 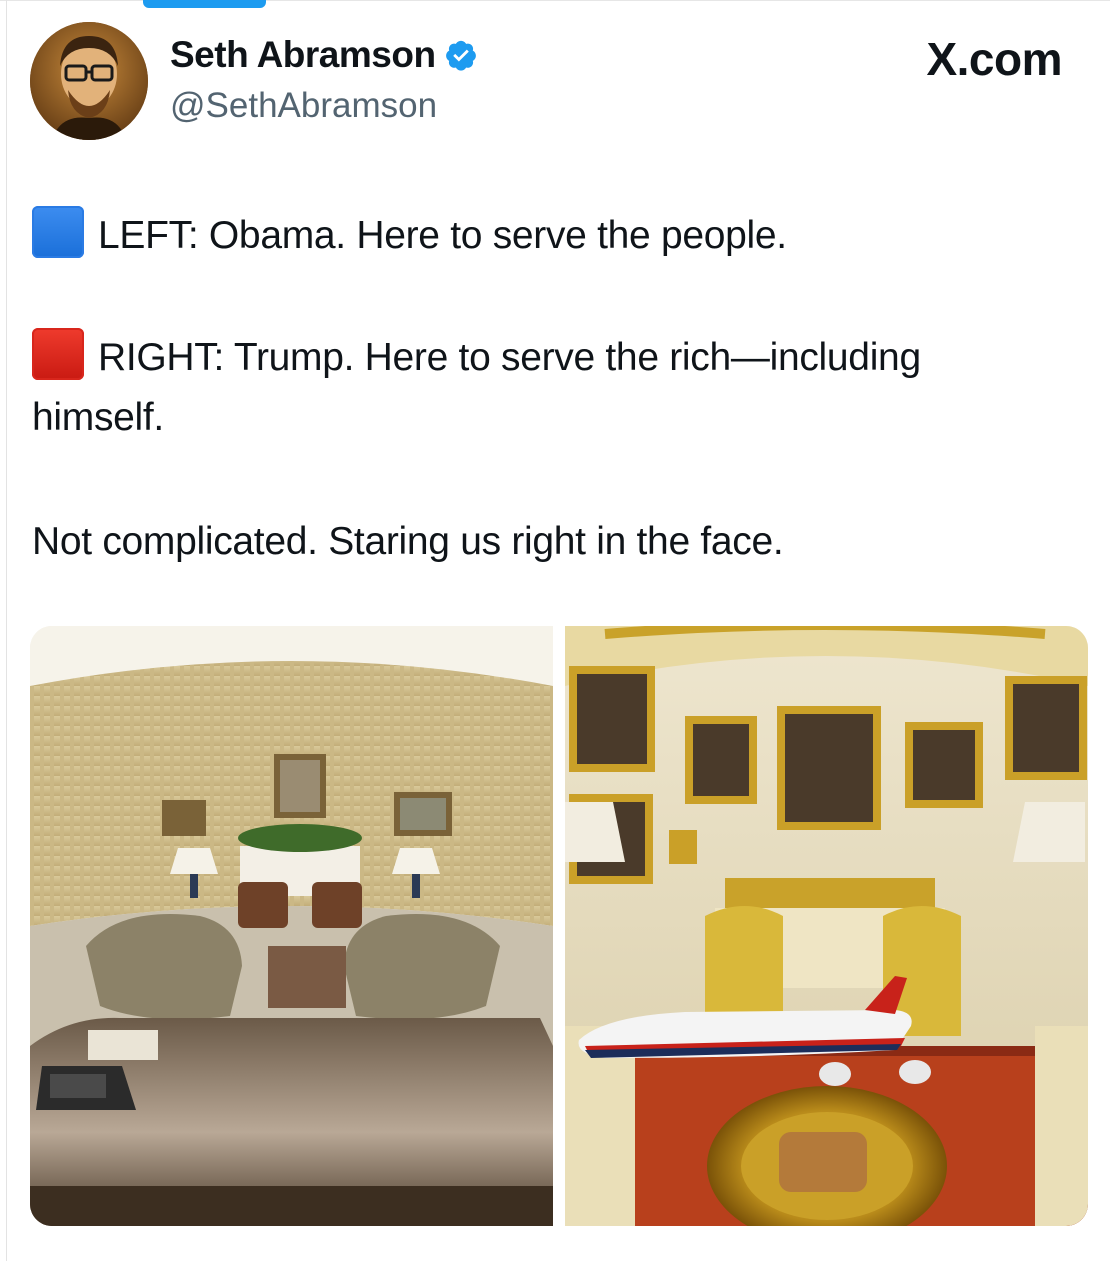 What do you see at coordinates (98, 417) in the screenshot?
I see `tweet-right-line-continued: himself.` at bounding box center [98, 417].